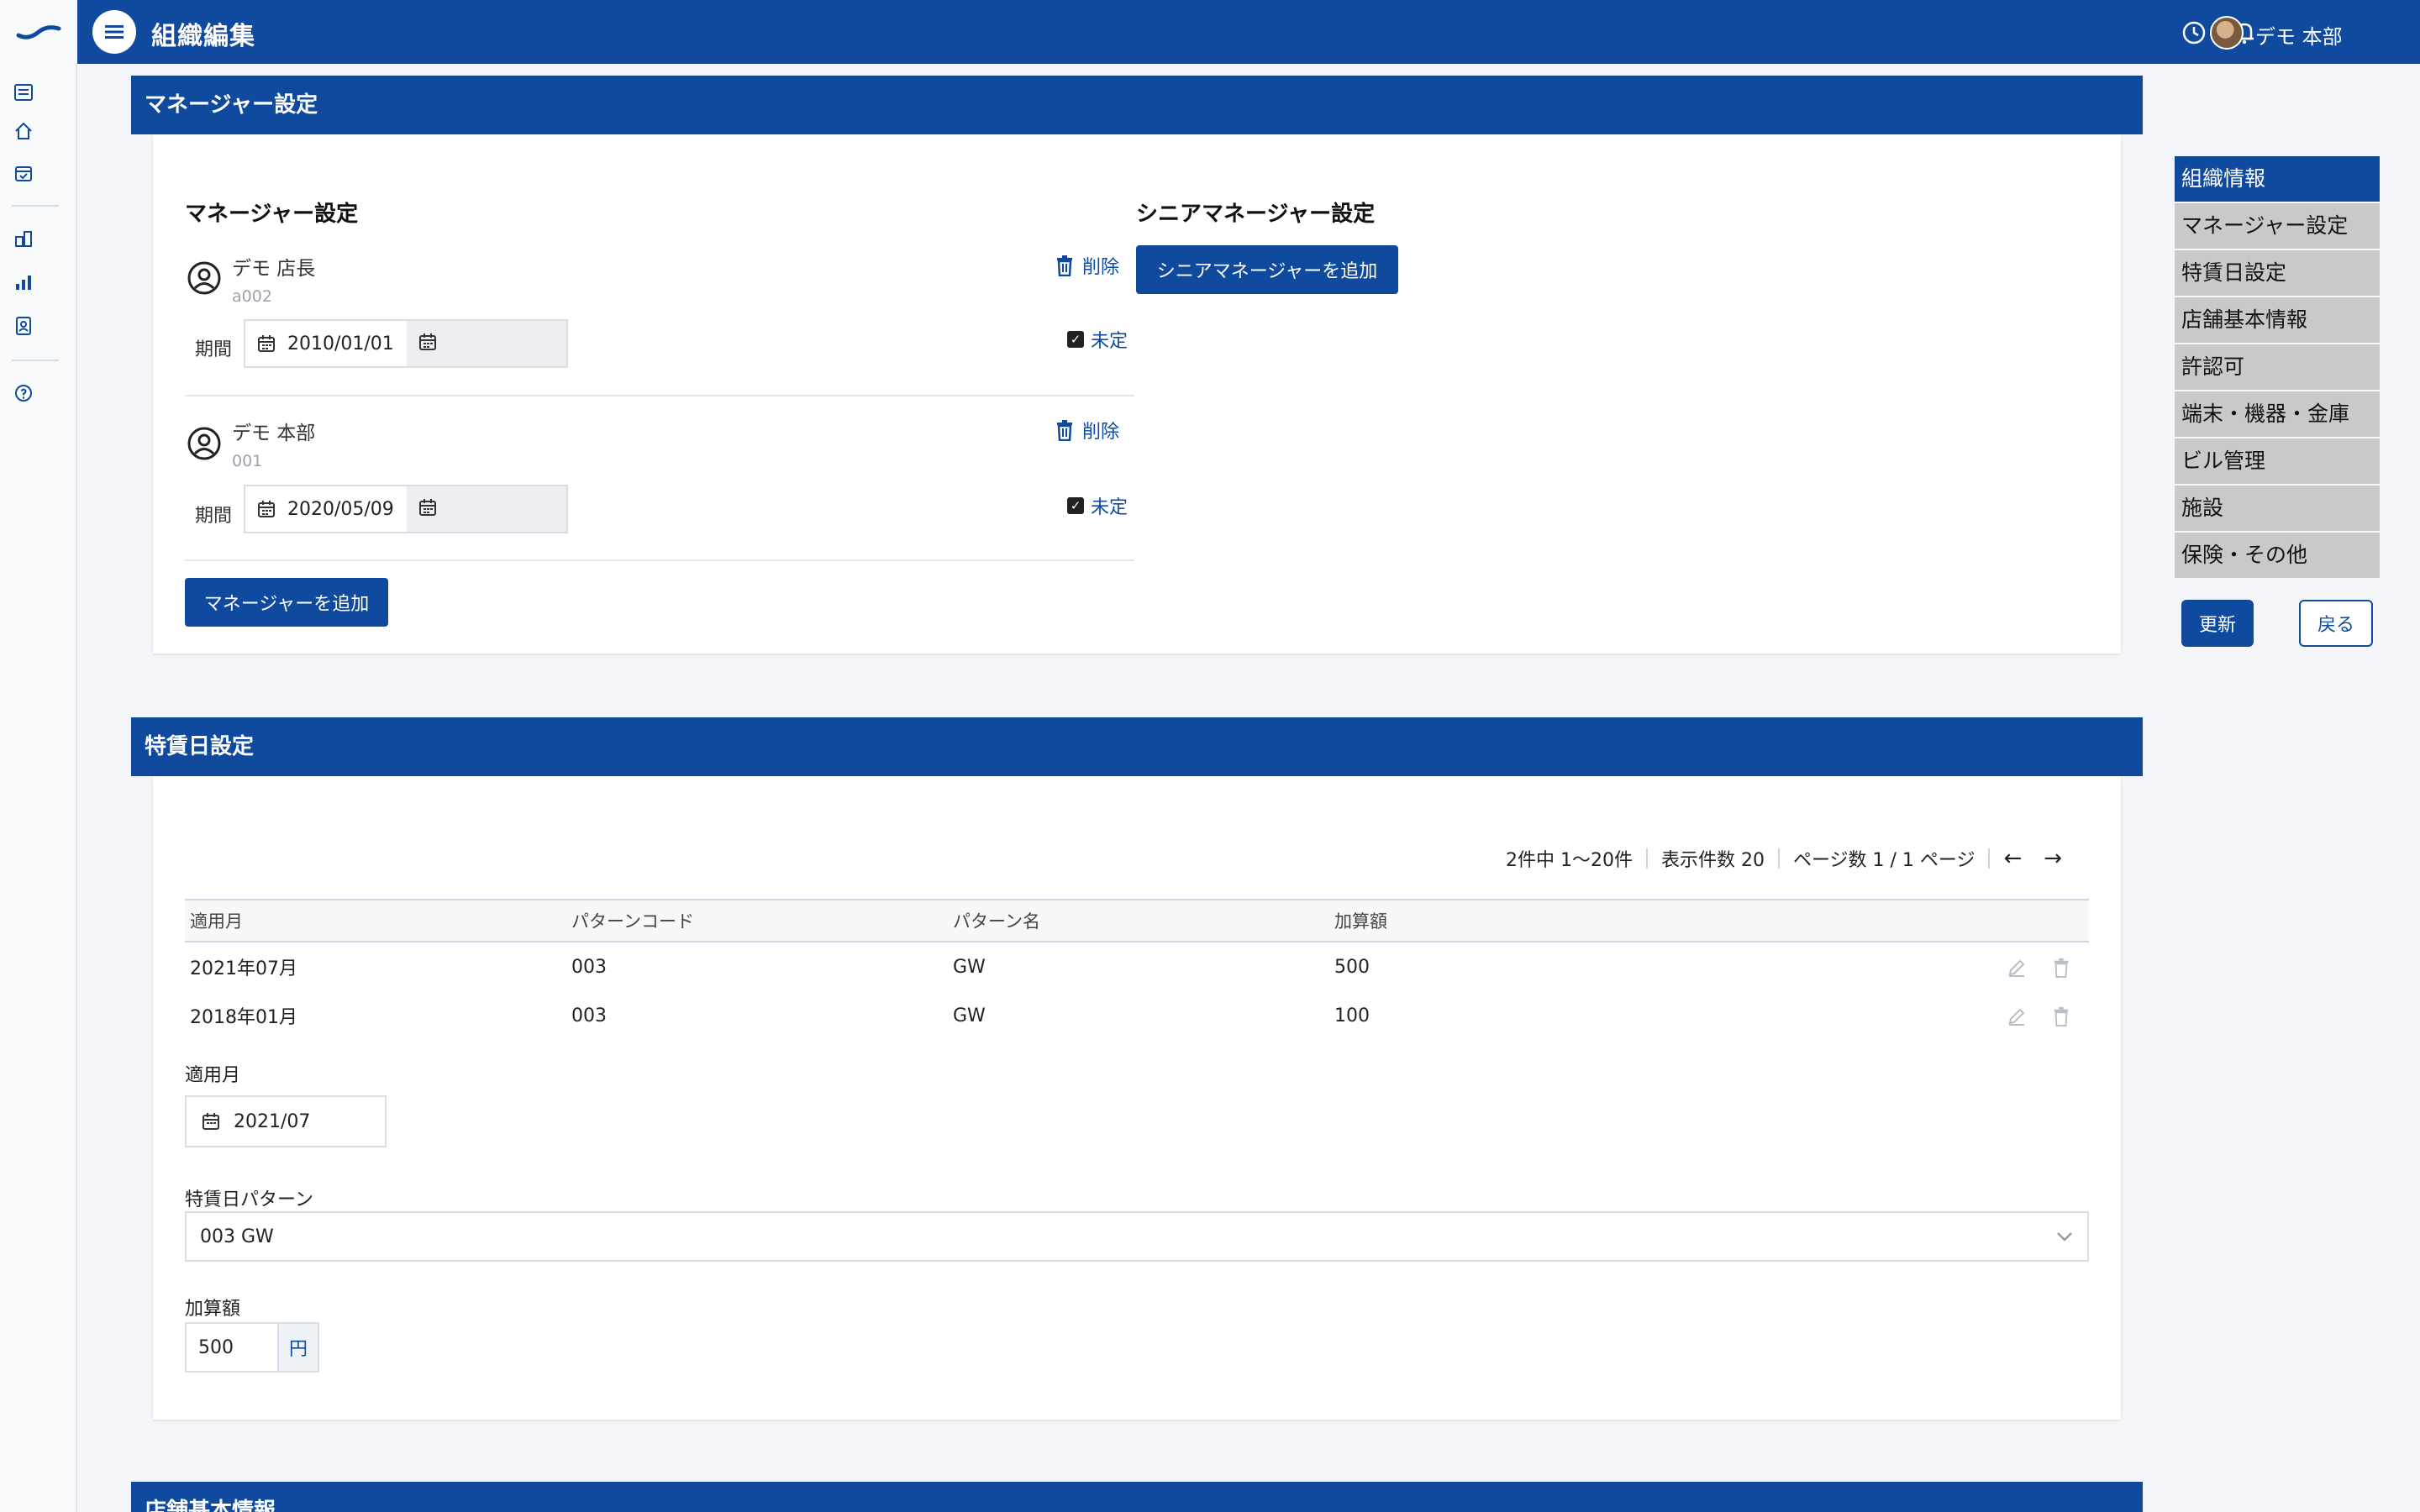 The image size is (2420, 1512). What do you see at coordinates (1256, 214) in the screenshot?
I see `senior-managers-title: シニアマネージャー設定` at bounding box center [1256, 214].